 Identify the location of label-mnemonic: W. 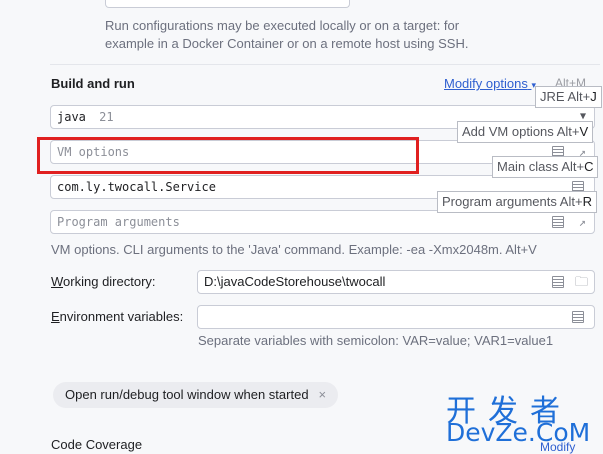
(57, 281).